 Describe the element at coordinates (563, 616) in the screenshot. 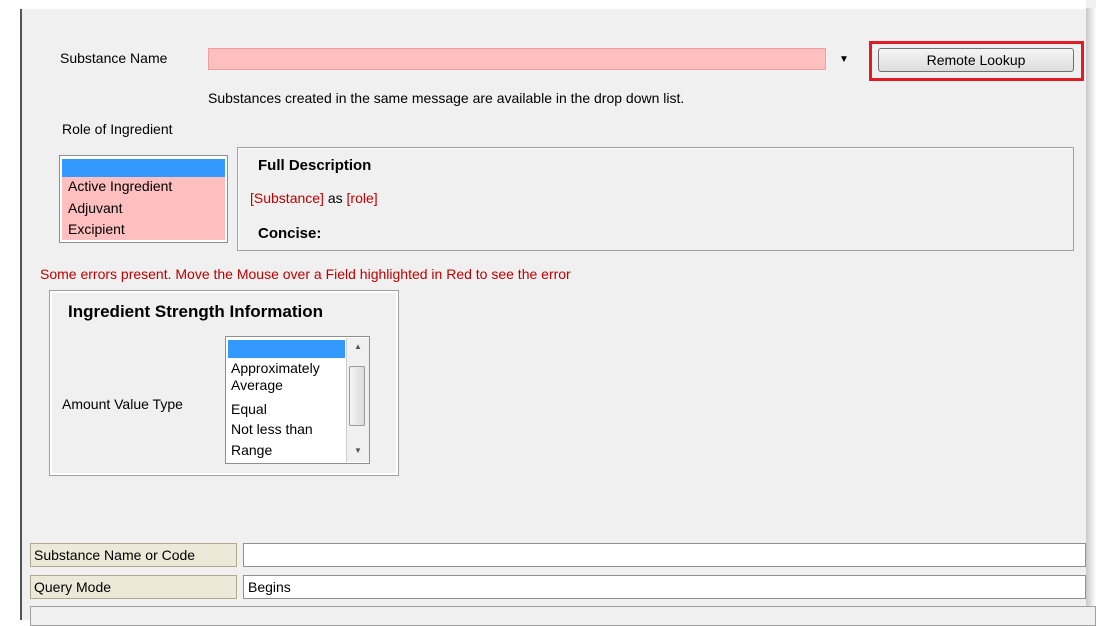

I see `results-panel` at that location.